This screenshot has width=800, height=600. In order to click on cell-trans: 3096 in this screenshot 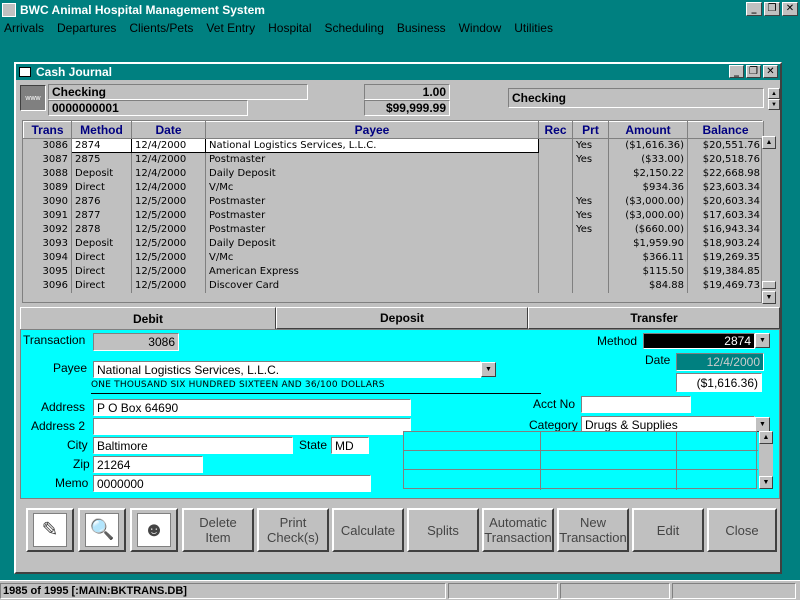, I will do `click(47, 285)`.